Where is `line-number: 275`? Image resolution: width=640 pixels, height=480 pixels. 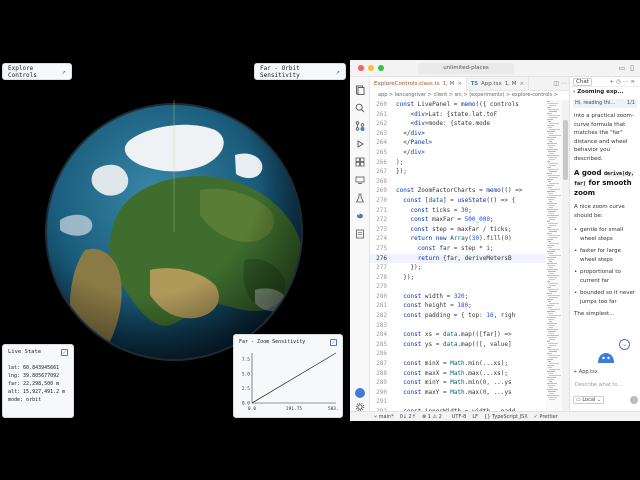
line-number: 275 is located at coordinates (383, 249).